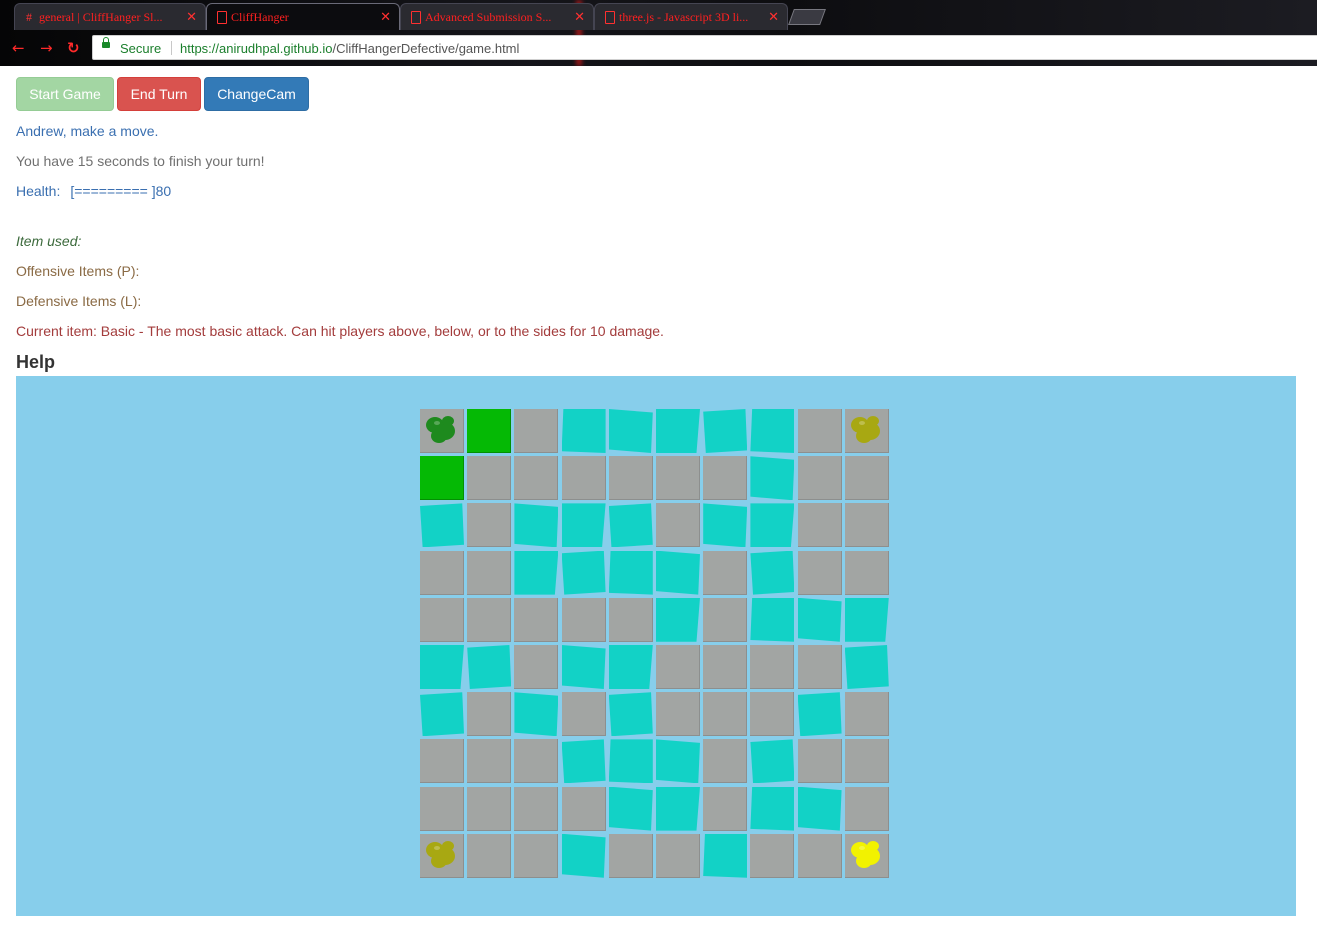 Image resolution: width=1317 pixels, height=935 pixels. Describe the element at coordinates (866, 429) in the screenshot. I see `player-olive-top-right-token` at that location.